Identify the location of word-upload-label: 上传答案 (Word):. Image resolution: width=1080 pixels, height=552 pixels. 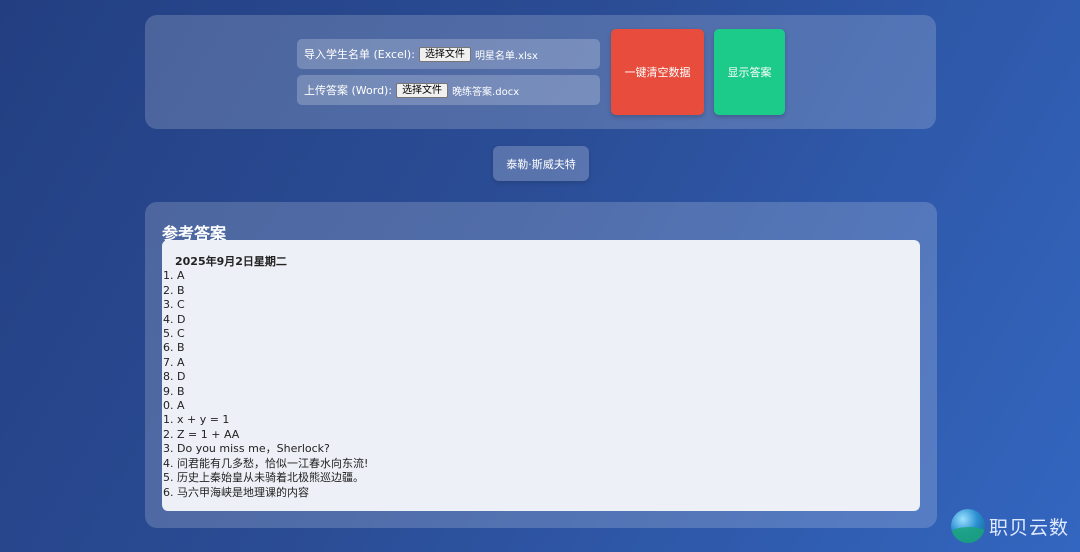
(348, 90).